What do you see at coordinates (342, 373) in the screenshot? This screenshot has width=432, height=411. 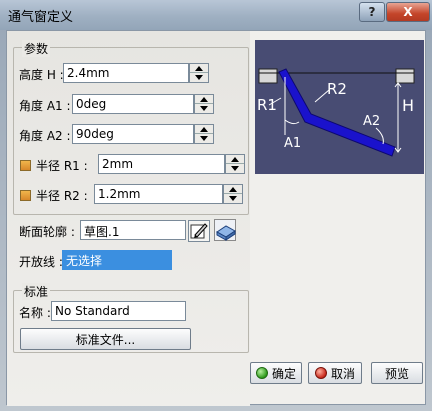 I see `cancel-button-label: 取消` at bounding box center [342, 373].